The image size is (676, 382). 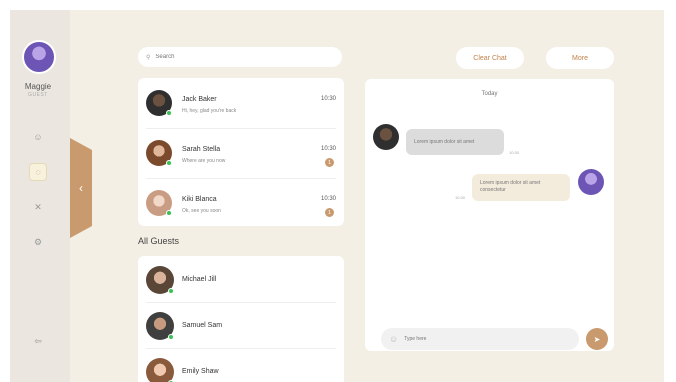 I want to click on guest-name: Emily Shaw, so click(x=200, y=371).